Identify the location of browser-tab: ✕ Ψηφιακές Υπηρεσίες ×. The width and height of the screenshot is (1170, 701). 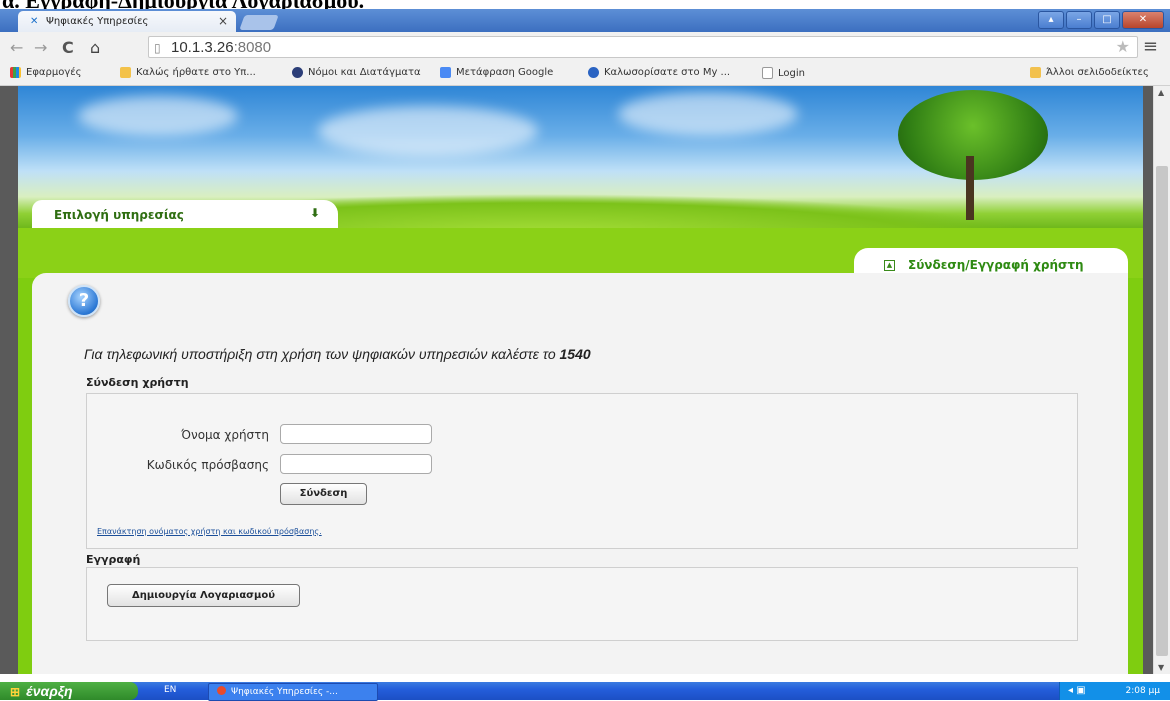
(127, 21).